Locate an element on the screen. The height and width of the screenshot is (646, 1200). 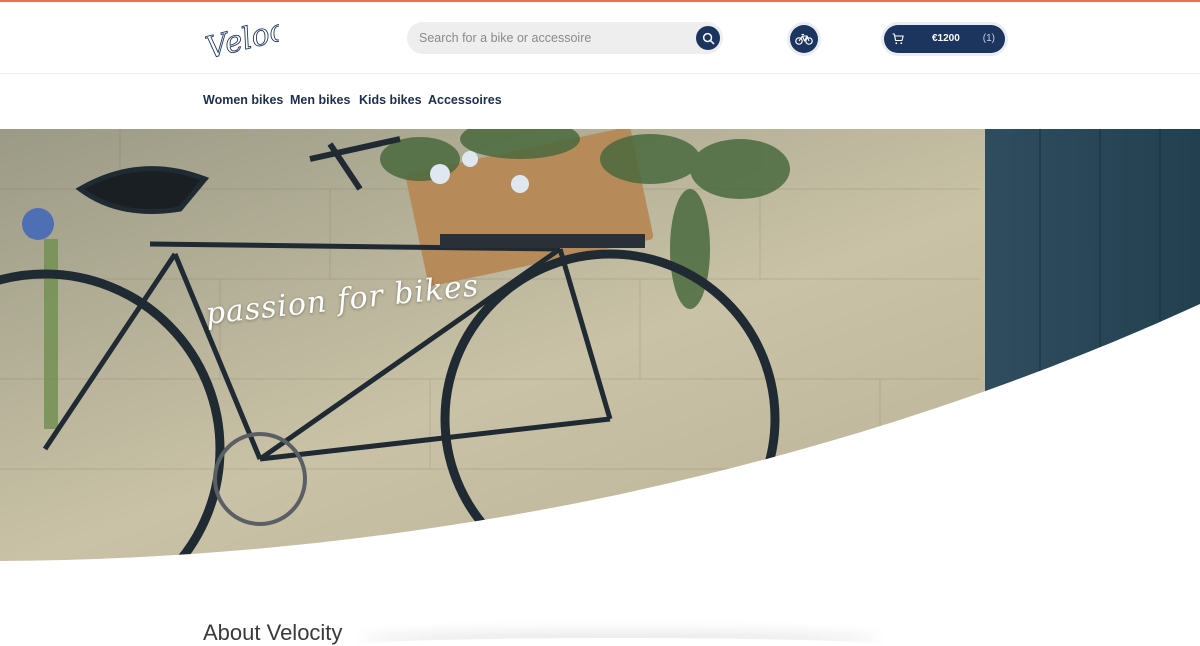
velocity-logo: Velocity is located at coordinates (241, 38).